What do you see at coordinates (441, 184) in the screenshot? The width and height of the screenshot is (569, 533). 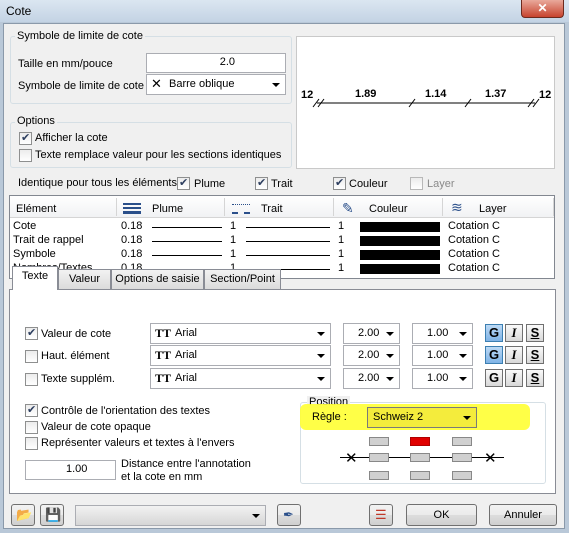 I see `identique-layer-label: Layer` at bounding box center [441, 184].